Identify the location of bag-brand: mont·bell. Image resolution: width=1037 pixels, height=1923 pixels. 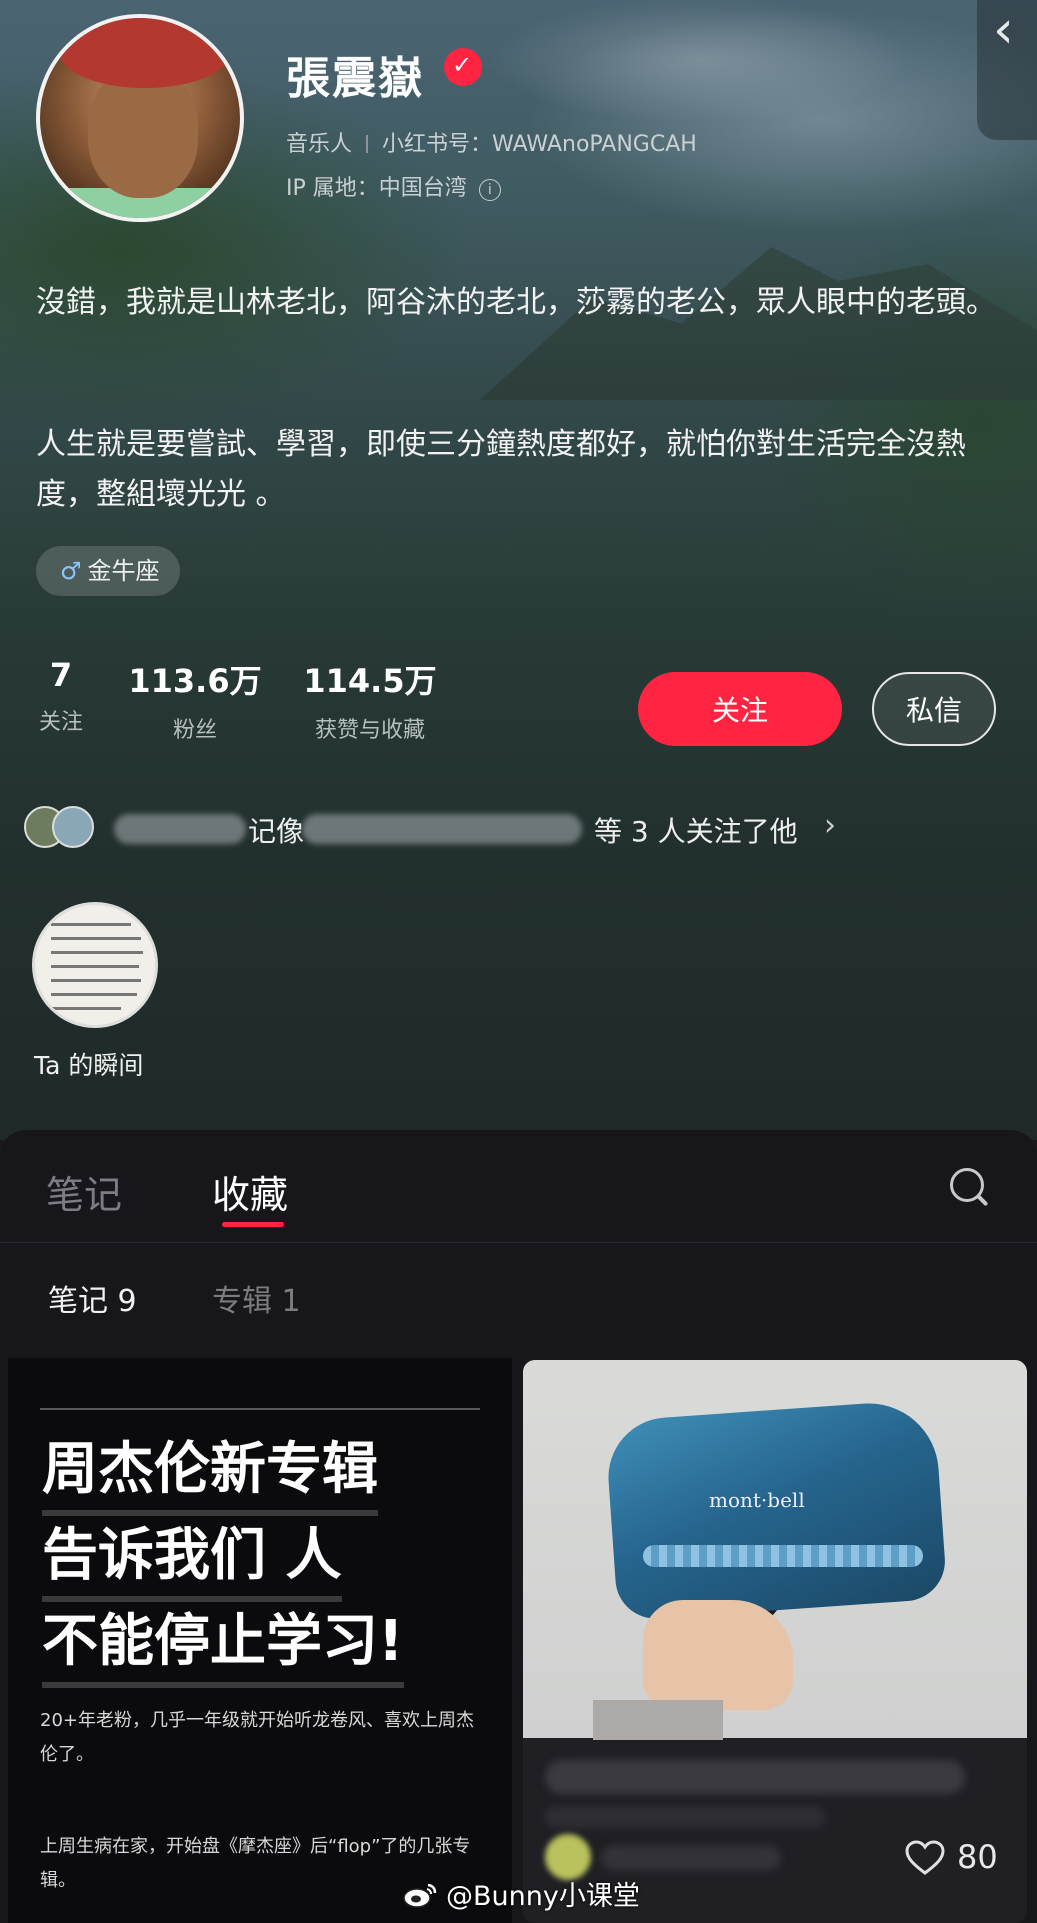
(757, 1500).